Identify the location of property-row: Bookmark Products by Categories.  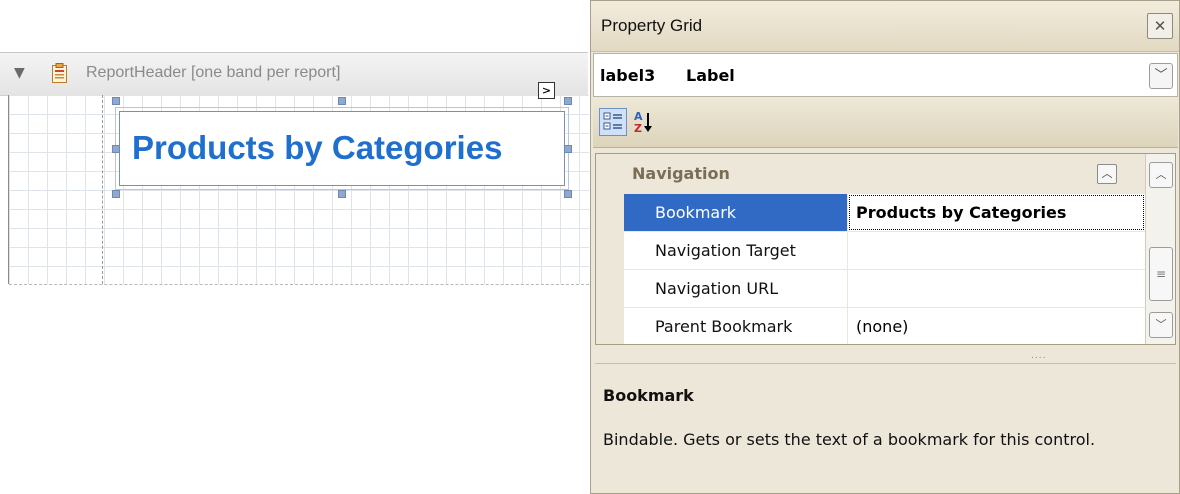
(884, 213).